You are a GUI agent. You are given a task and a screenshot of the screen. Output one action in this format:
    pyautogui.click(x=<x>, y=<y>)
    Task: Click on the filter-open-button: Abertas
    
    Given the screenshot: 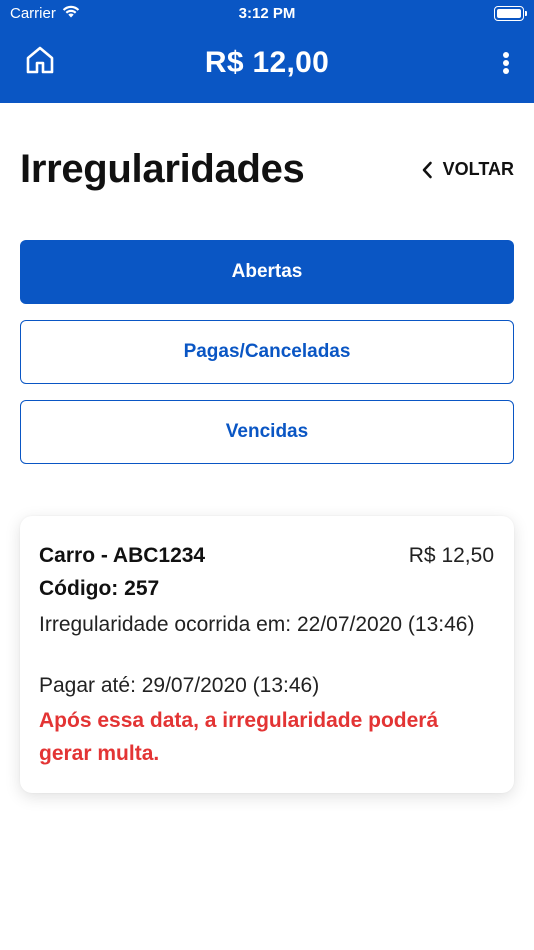 What is the action you would take?
    pyautogui.click(x=267, y=272)
    